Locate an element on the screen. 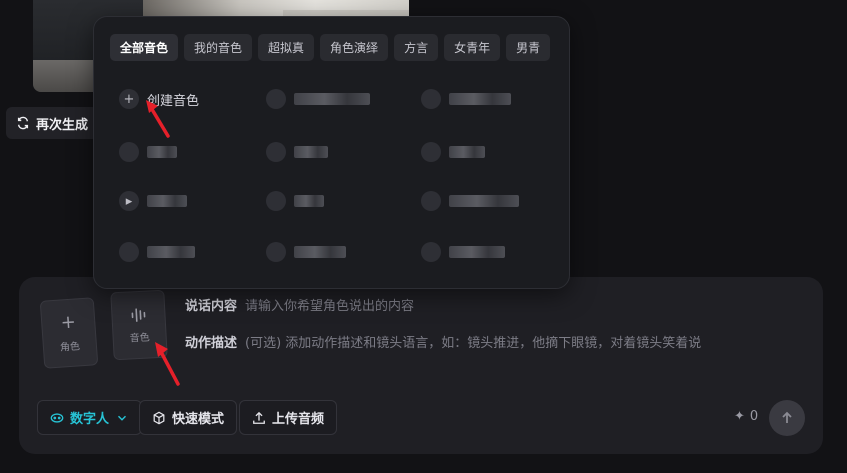 This screenshot has height=473, width=847. action-label: 动作描述 is located at coordinates (211, 343).